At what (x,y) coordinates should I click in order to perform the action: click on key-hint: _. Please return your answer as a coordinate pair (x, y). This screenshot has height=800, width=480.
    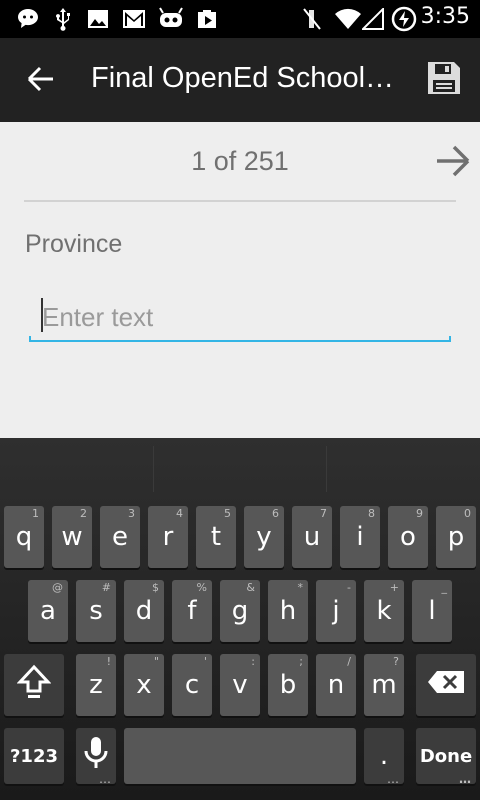
    Looking at the image, I should click on (444, 587).